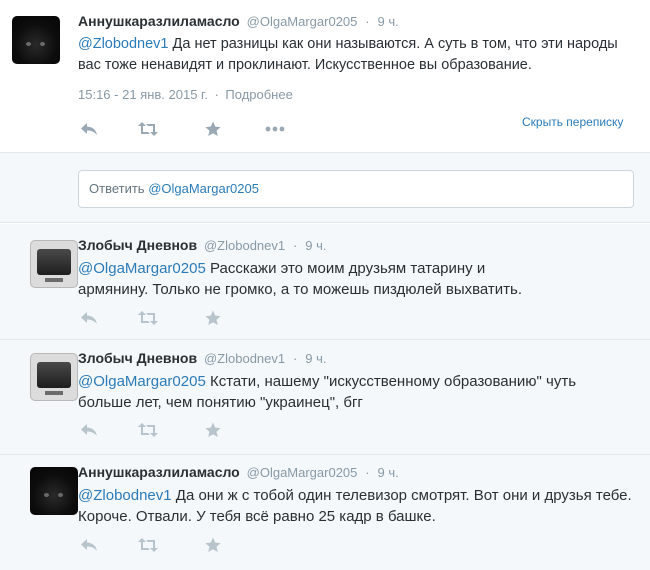  I want to click on more-button, so click(275, 129).